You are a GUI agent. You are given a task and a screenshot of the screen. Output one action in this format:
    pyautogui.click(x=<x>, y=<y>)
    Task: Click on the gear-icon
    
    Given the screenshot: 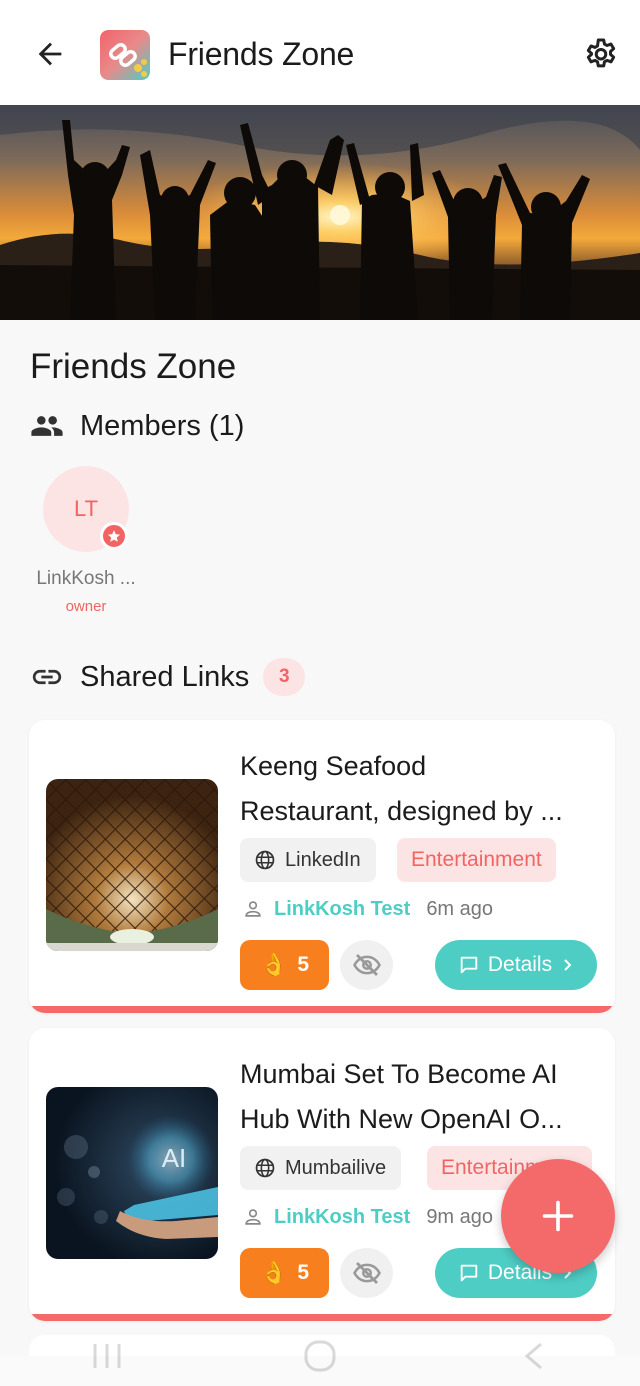 What is the action you would take?
    pyautogui.click(x=601, y=53)
    